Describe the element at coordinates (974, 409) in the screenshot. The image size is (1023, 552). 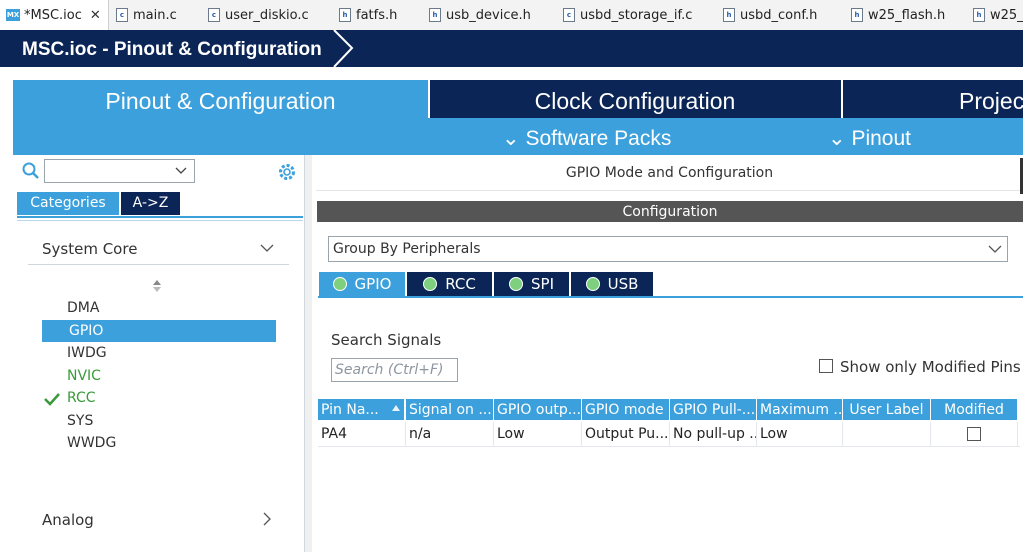
I see `column-header-modified: Modified` at that location.